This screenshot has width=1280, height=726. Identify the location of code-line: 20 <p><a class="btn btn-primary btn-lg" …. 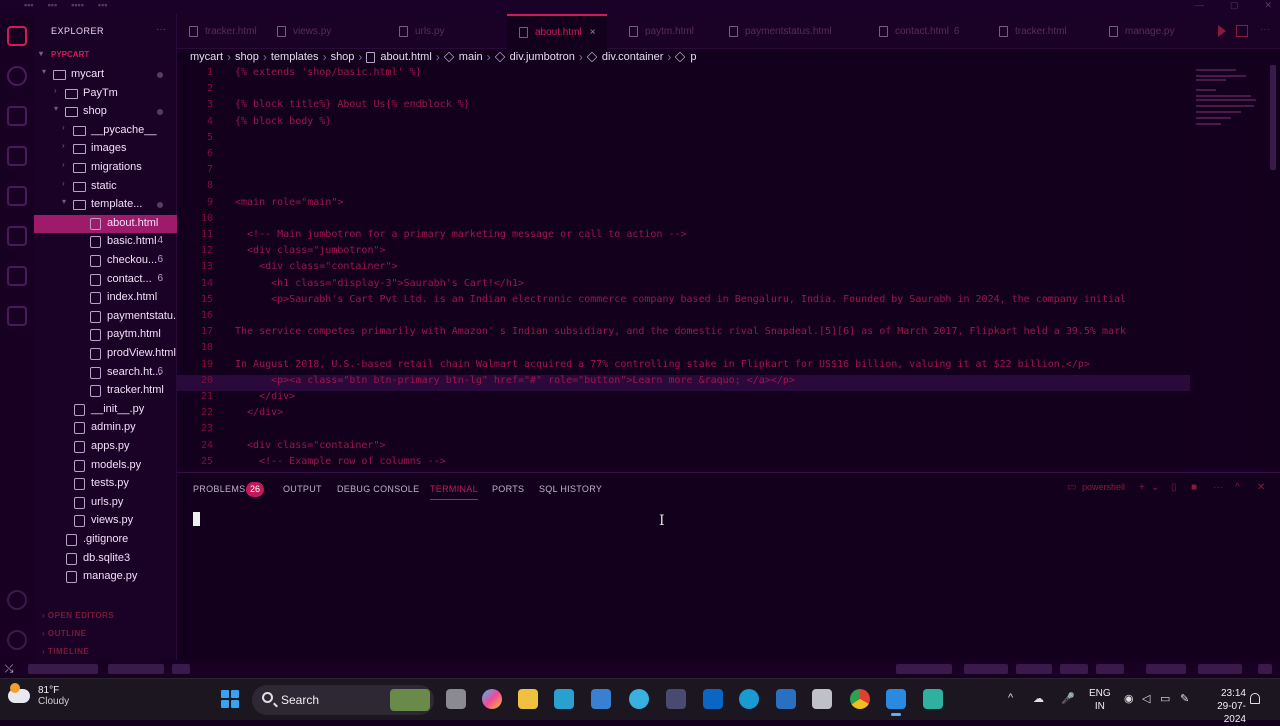
(683, 382).